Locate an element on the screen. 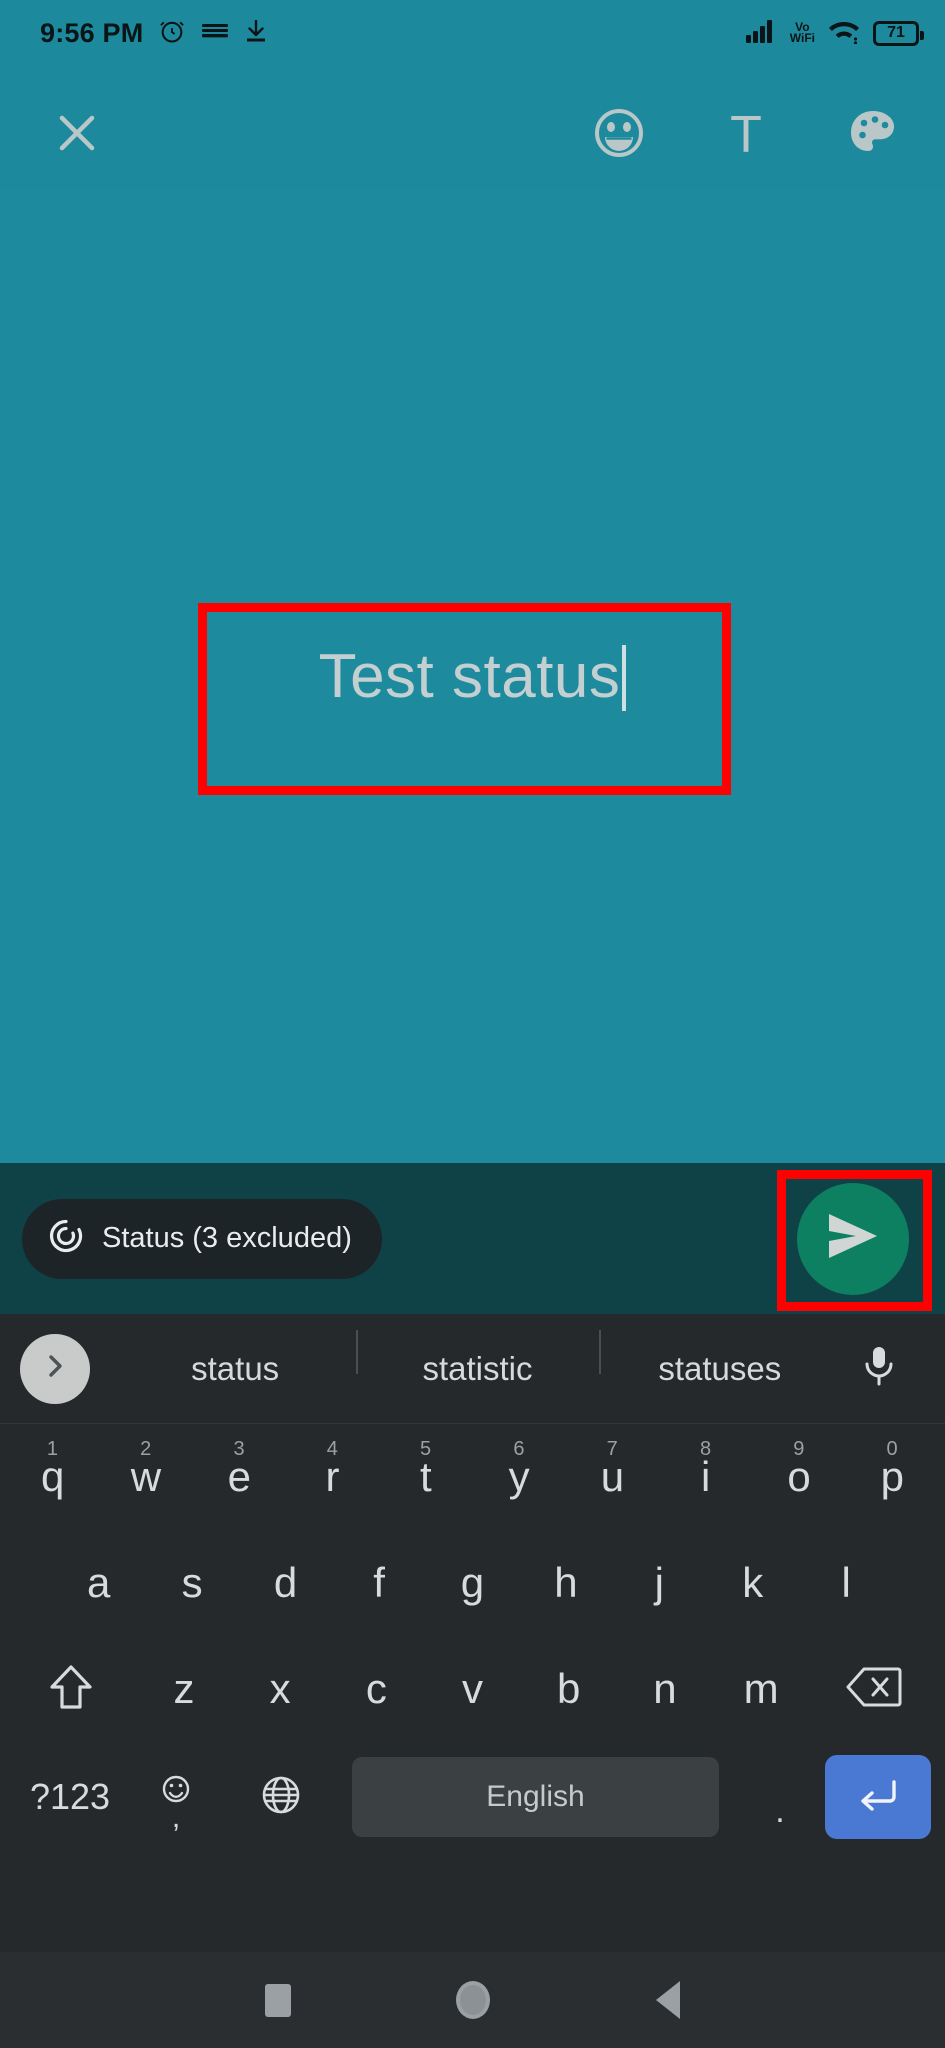 The image size is (945, 2048). toolbar-actions: T is located at coordinates (746, 135).